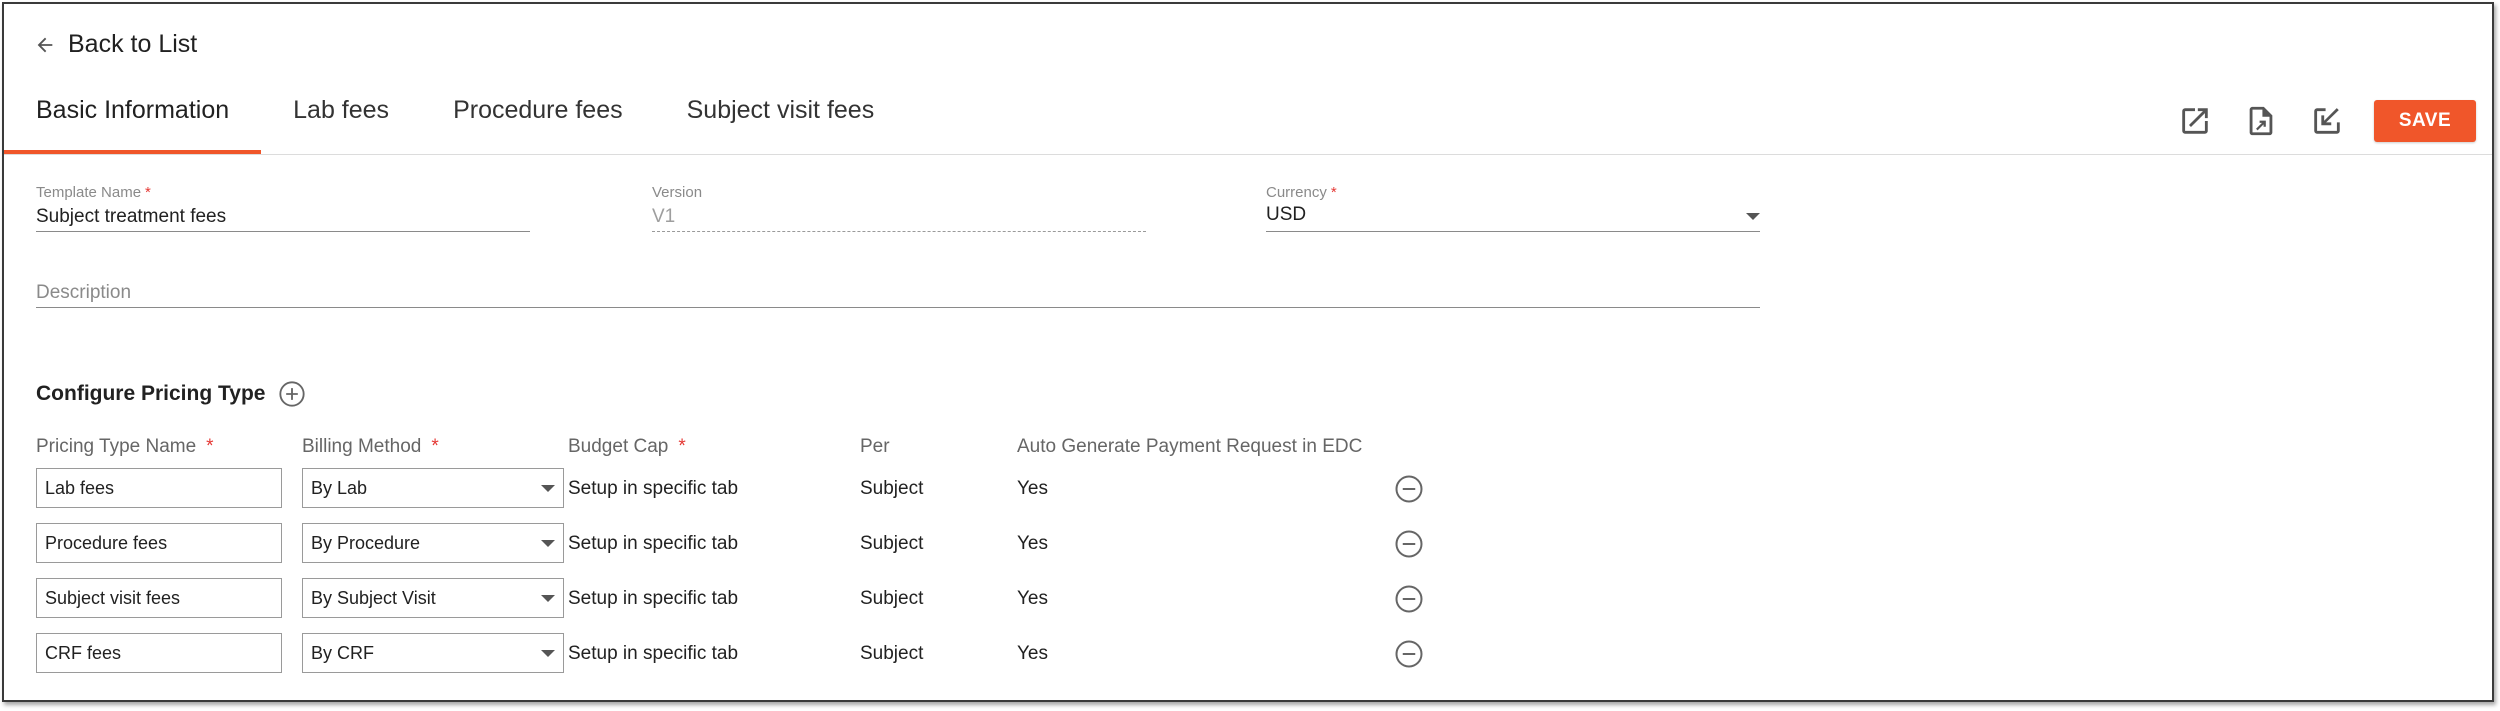  What do you see at coordinates (899, 231) in the screenshot?
I see `version-underline` at bounding box center [899, 231].